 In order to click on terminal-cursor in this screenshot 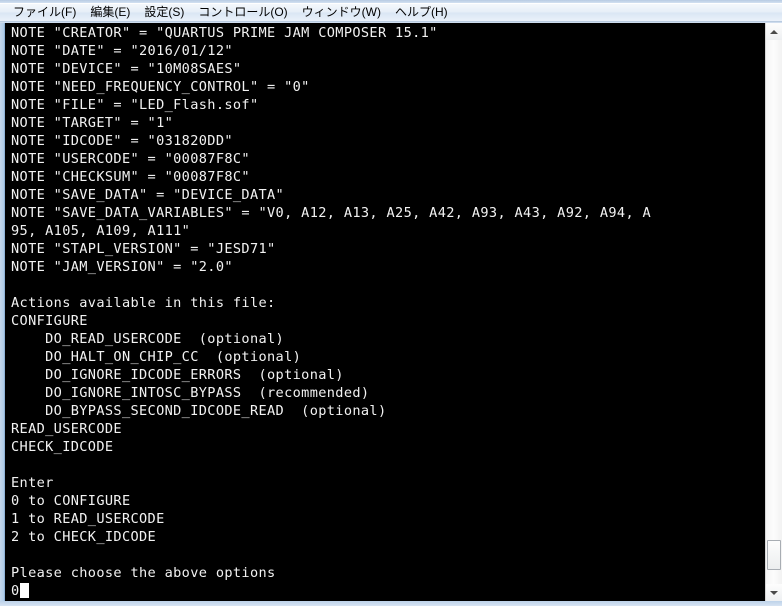, I will do `click(24, 590)`.